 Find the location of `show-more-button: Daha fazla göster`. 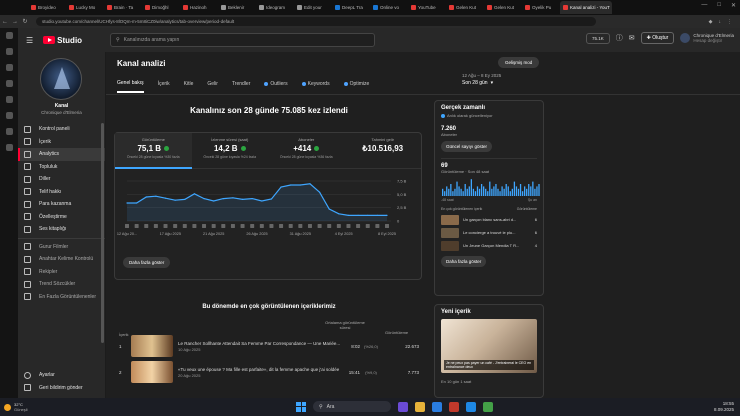

show-more-button: Daha fazla göster is located at coordinates (147, 262).